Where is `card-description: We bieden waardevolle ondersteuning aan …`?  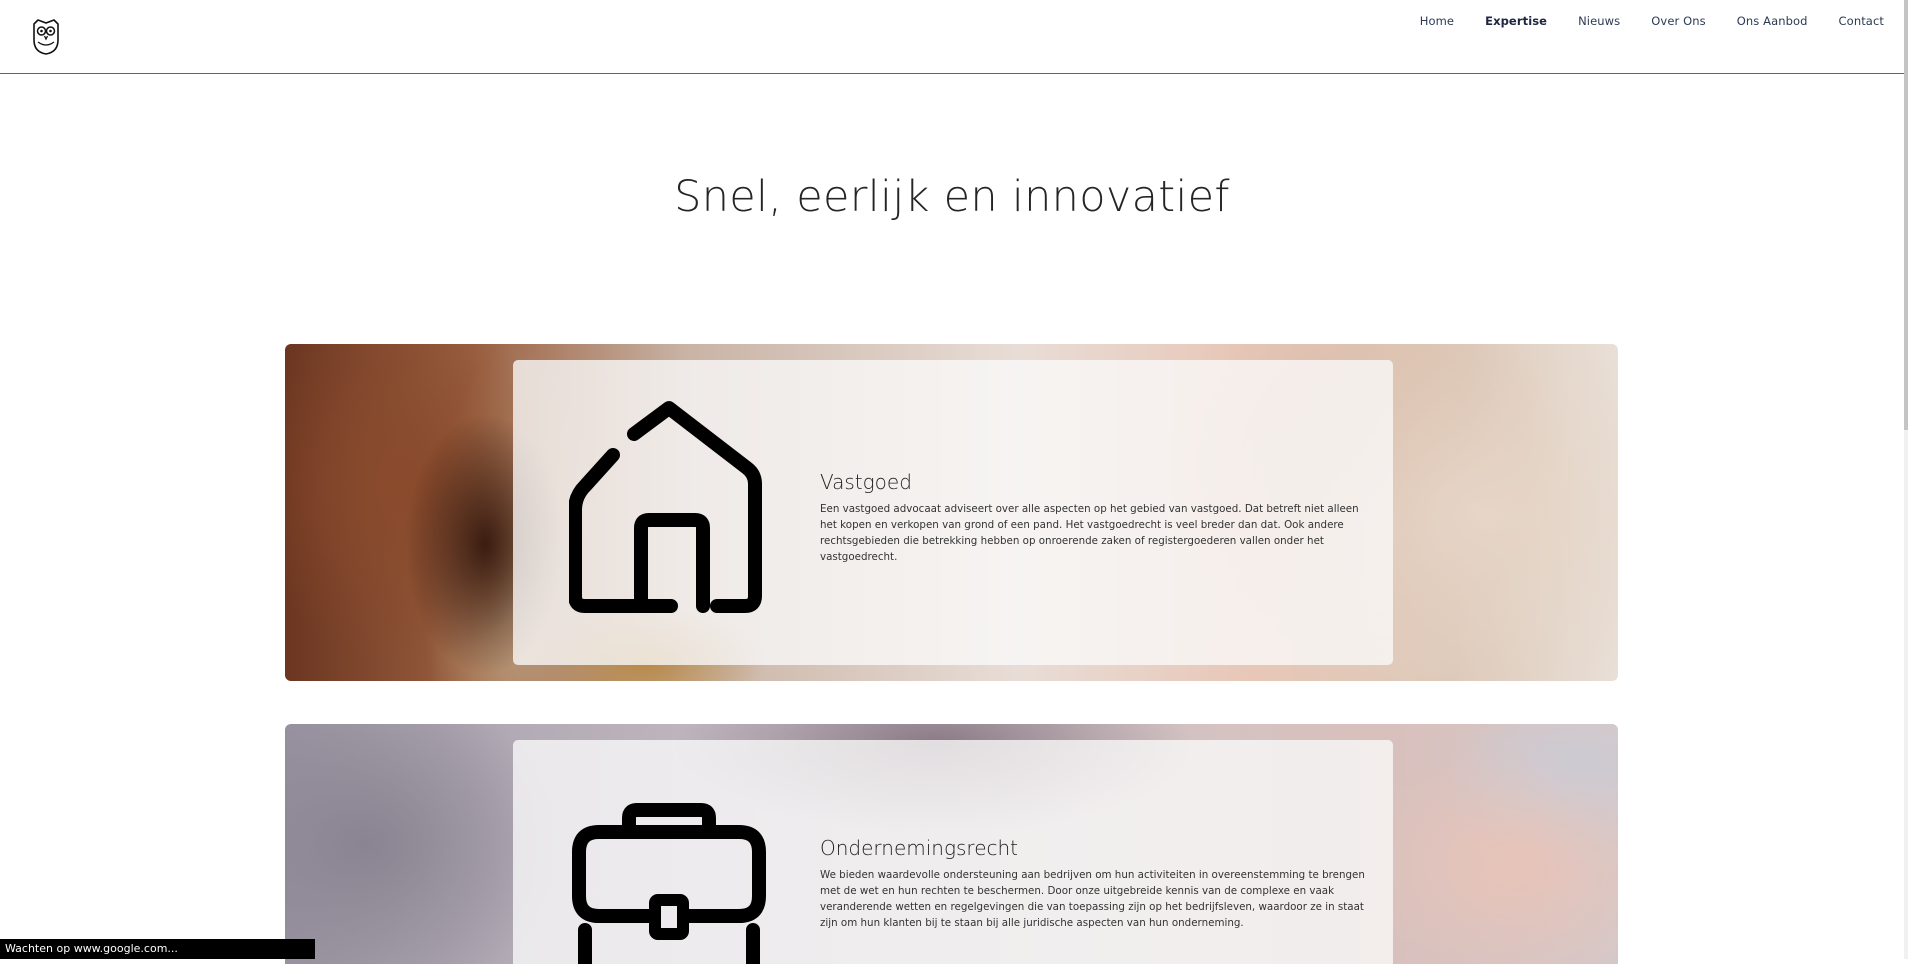 card-description: We bieden waardevolle ondersteuning aan … is located at coordinates (1092, 899).